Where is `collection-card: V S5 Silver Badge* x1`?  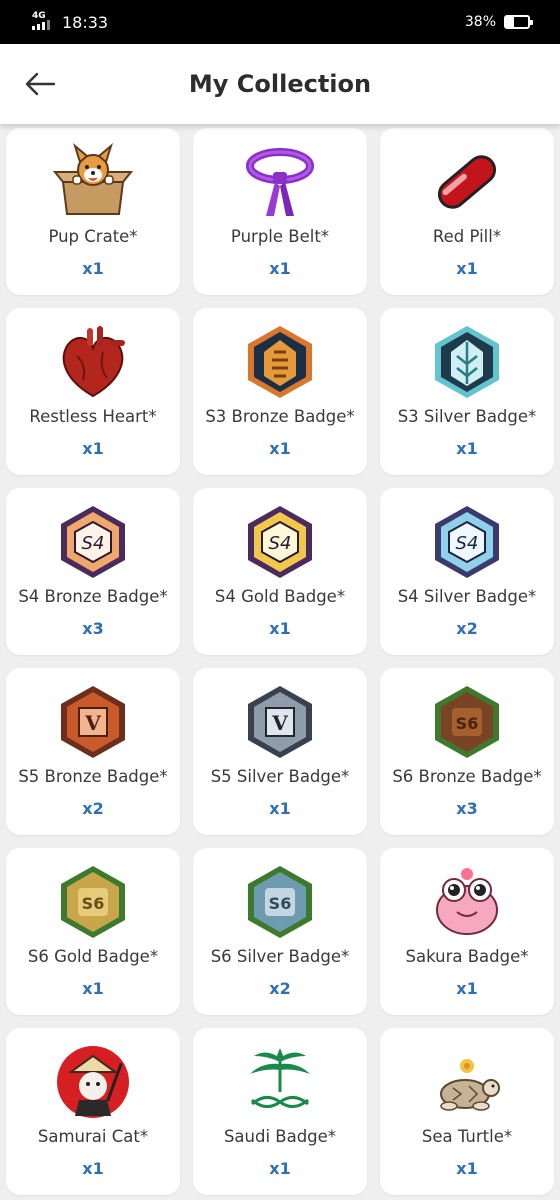 collection-card: V S5 Silver Badge* x1 is located at coordinates (280, 751).